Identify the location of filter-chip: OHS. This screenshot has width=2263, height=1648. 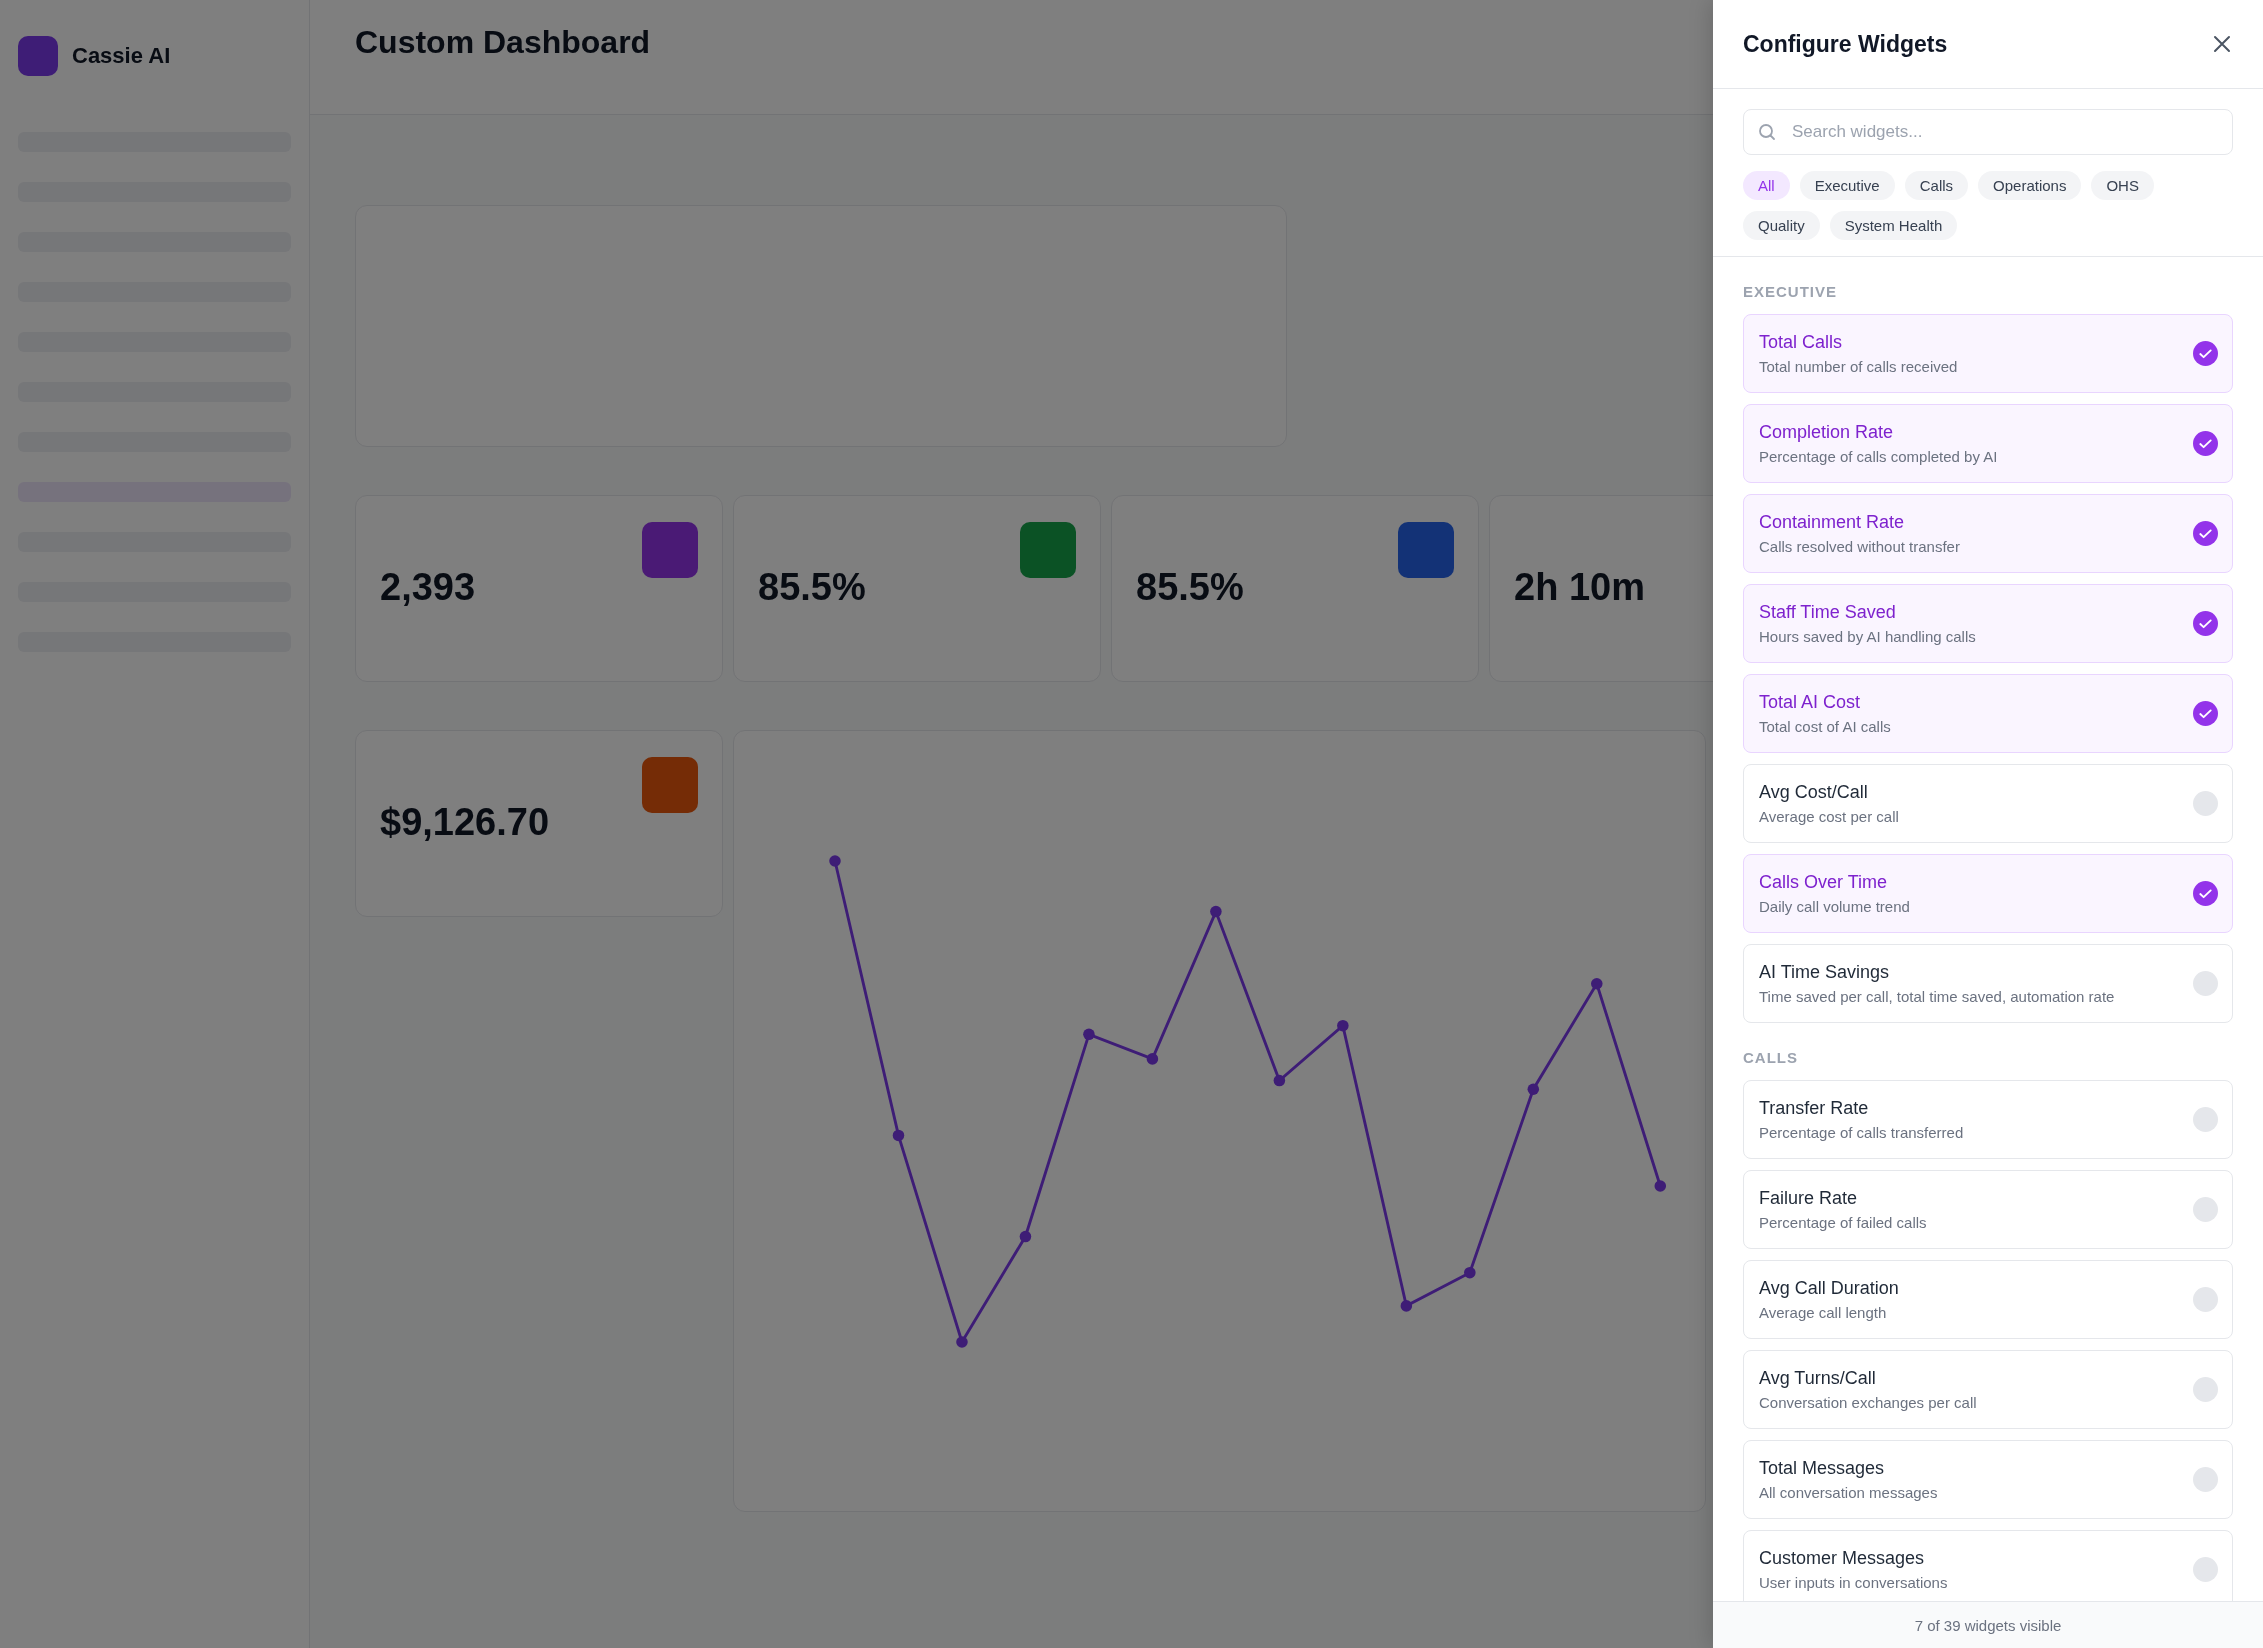
(2122, 185).